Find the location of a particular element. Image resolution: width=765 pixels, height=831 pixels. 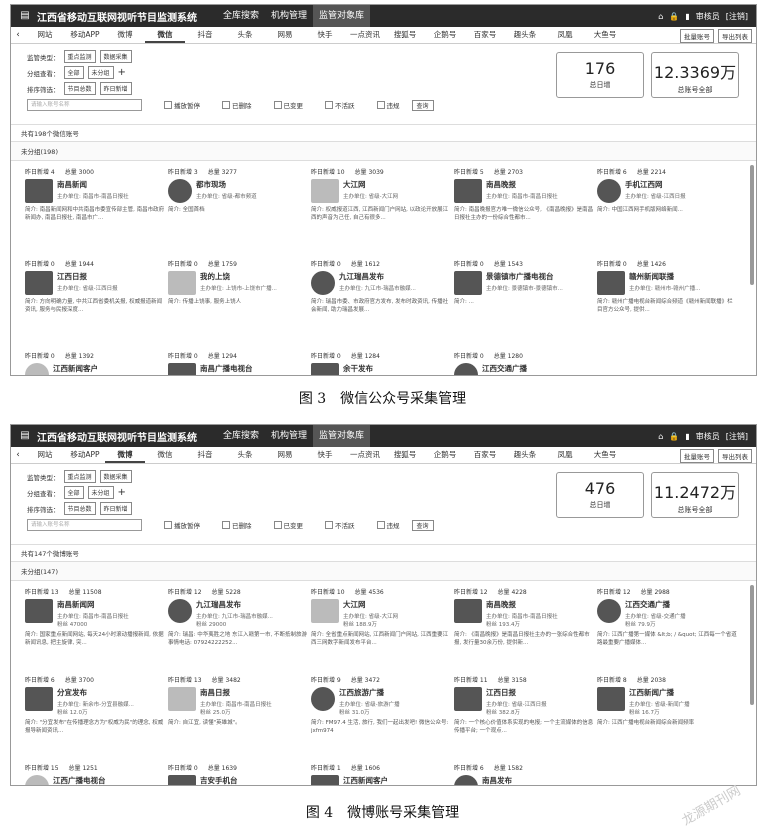

tab-0: 网站 is located at coordinates (45, 455).